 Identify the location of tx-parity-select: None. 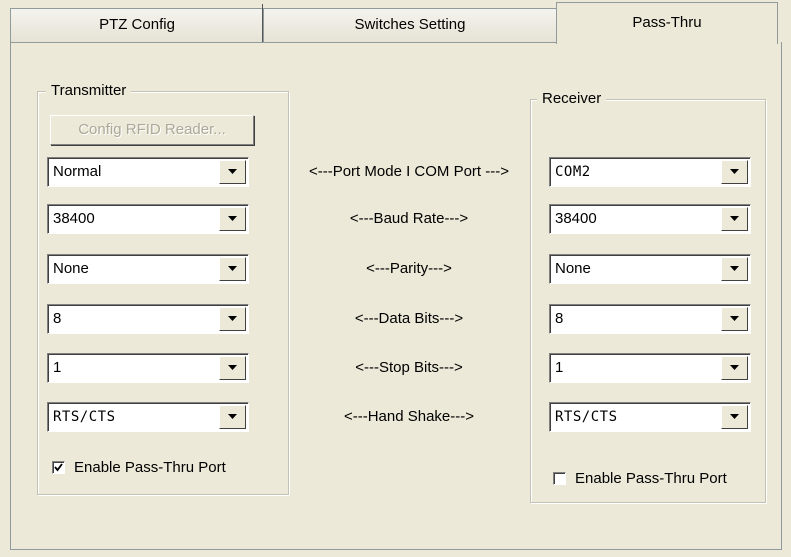
(148, 269).